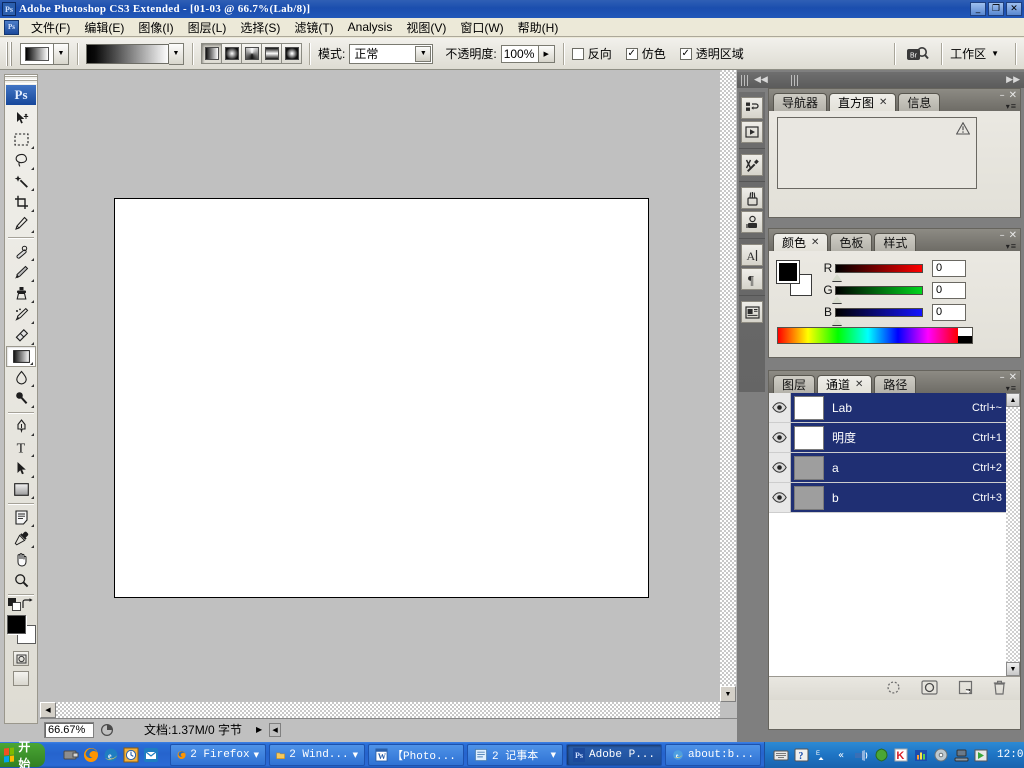 The image size is (1024, 768). What do you see at coordinates (711, 53) in the screenshot?
I see `transparency-checkbox: ✓ 透明区域` at bounding box center [711, 53].